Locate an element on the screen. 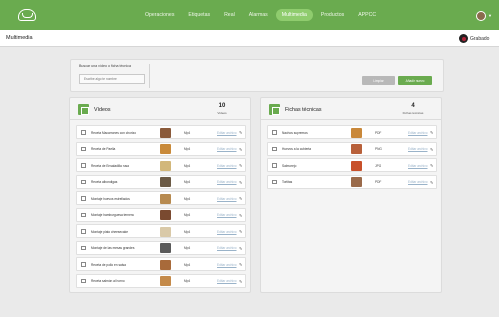 The height and width of the screenshot is (317, 499). list-item: Nachos supremos PDF Editar archivo ✎ is located at coordinates (352, 132).